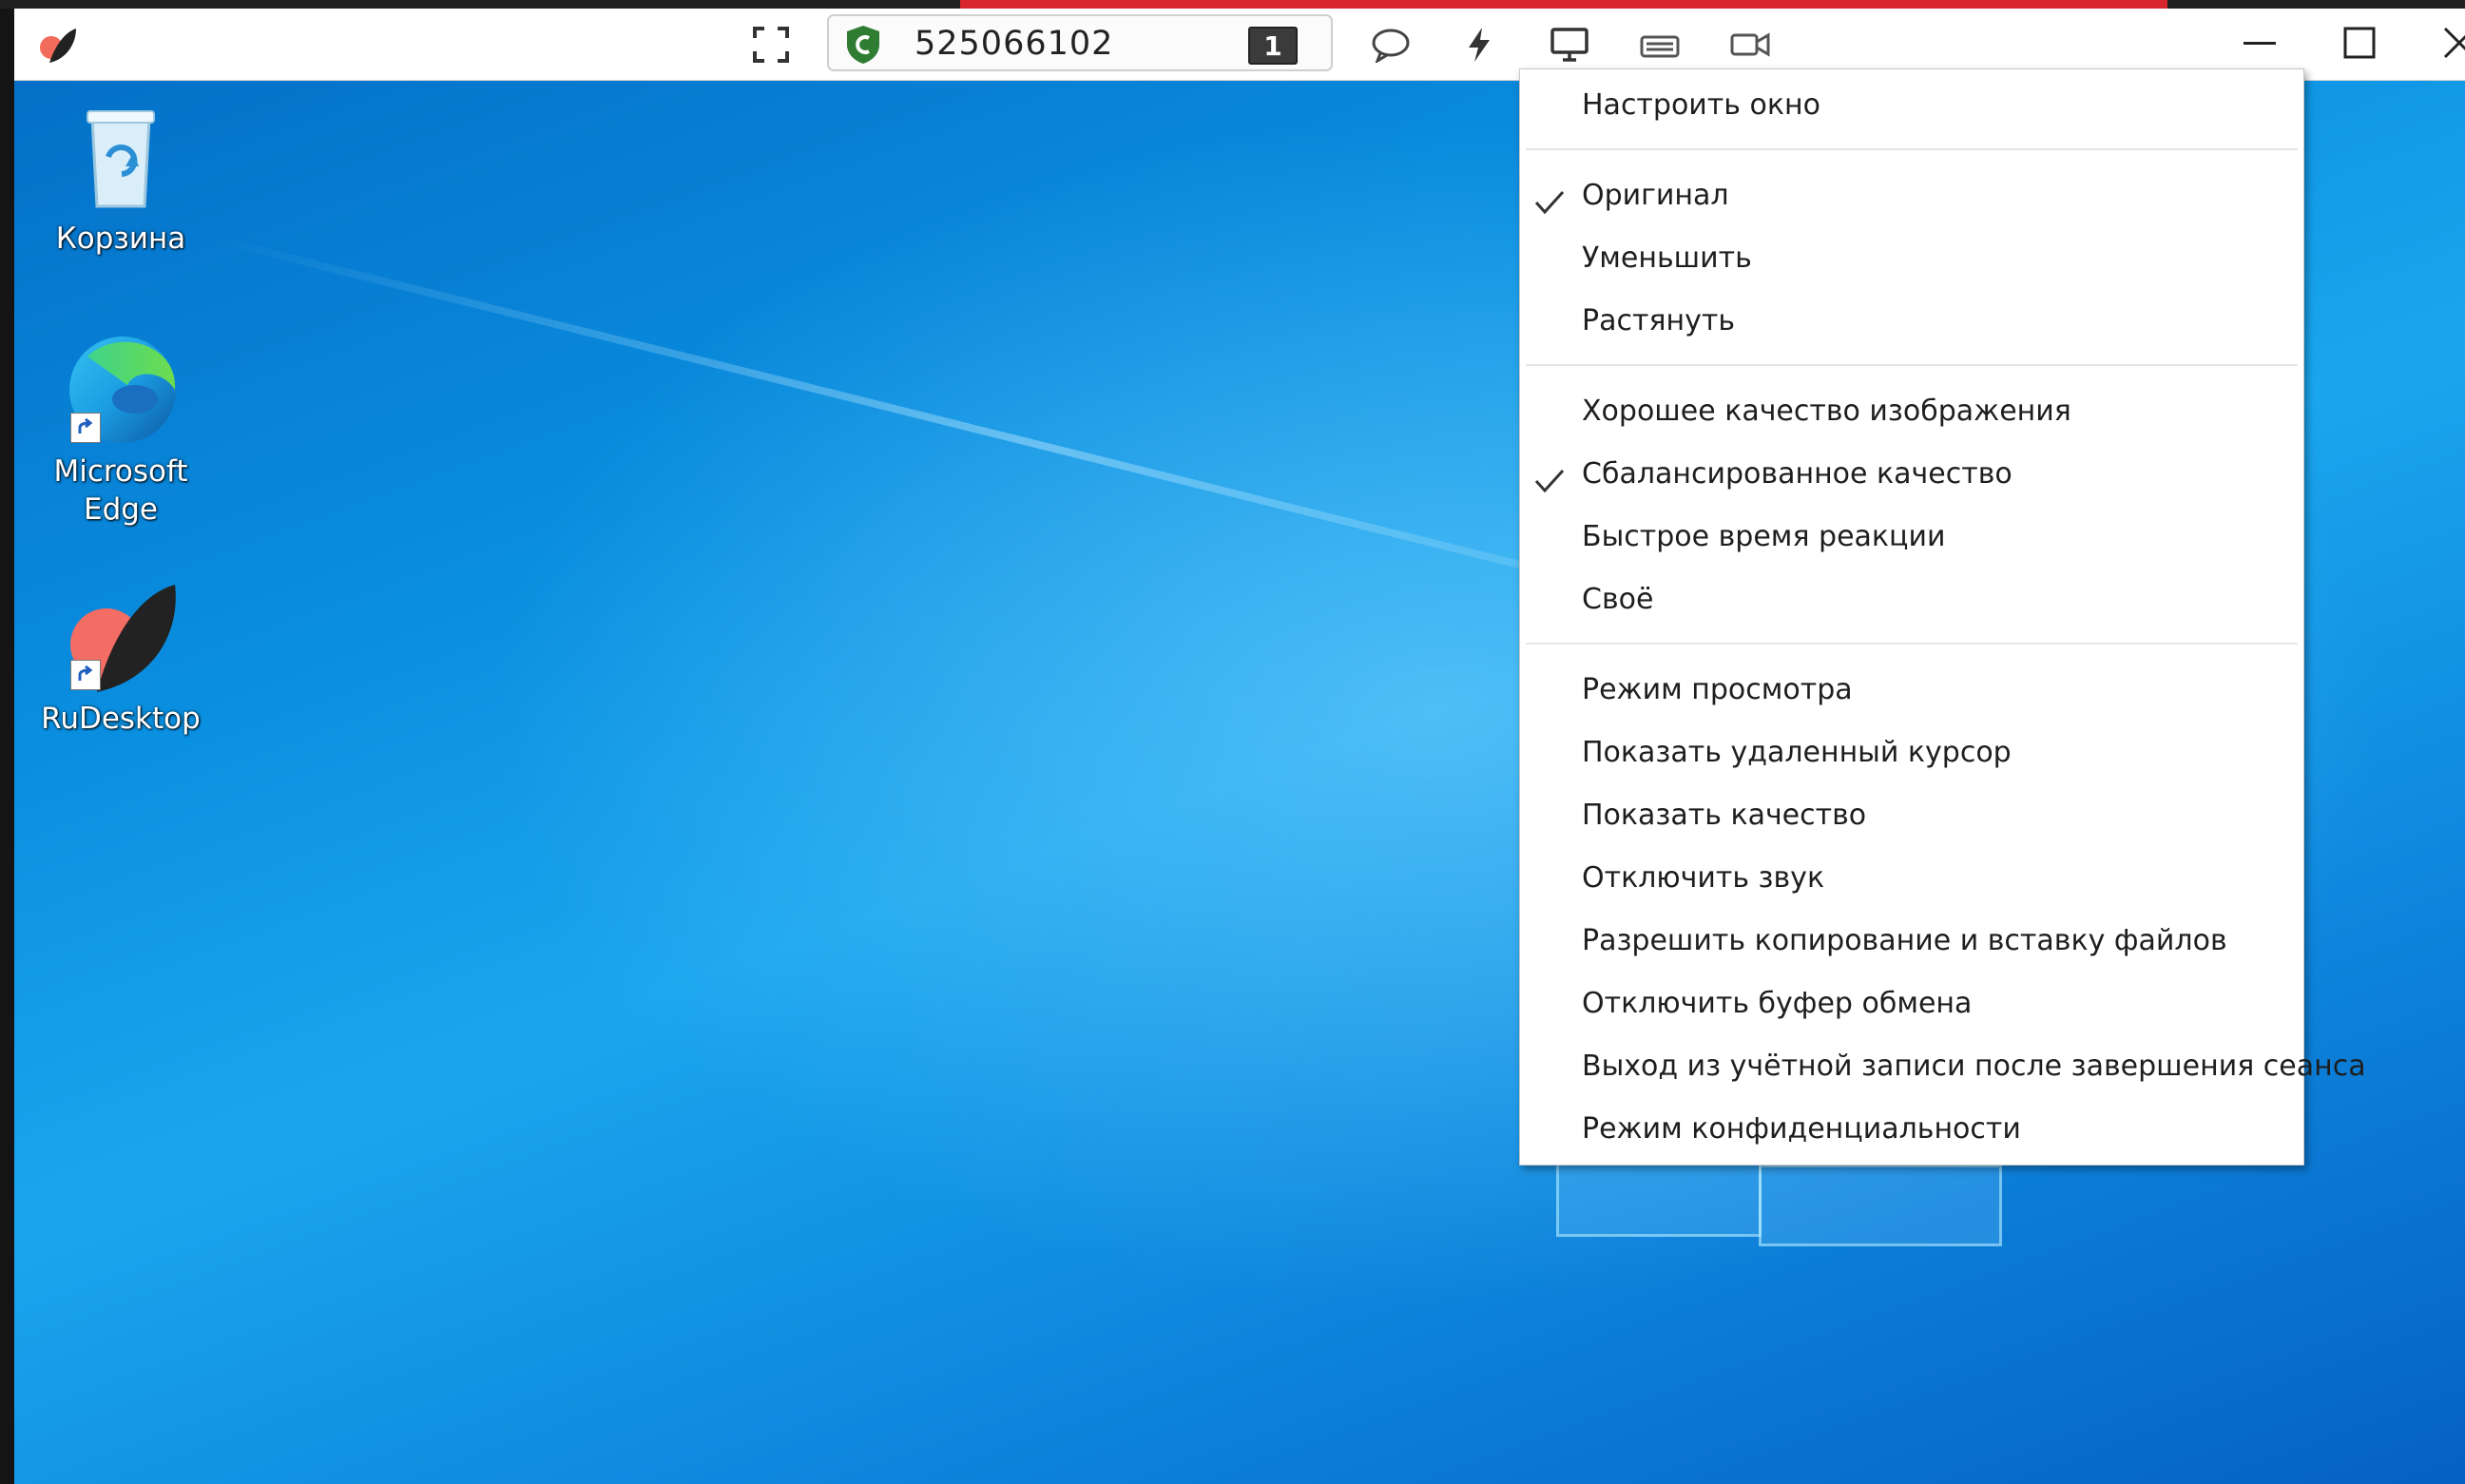  What do you see at coordinates (1911, 941) in the screenshot?
I see `menu-item-allow-file-copy: Разрешить копирование и вставку файлов` at bounding box center [1911, 941].